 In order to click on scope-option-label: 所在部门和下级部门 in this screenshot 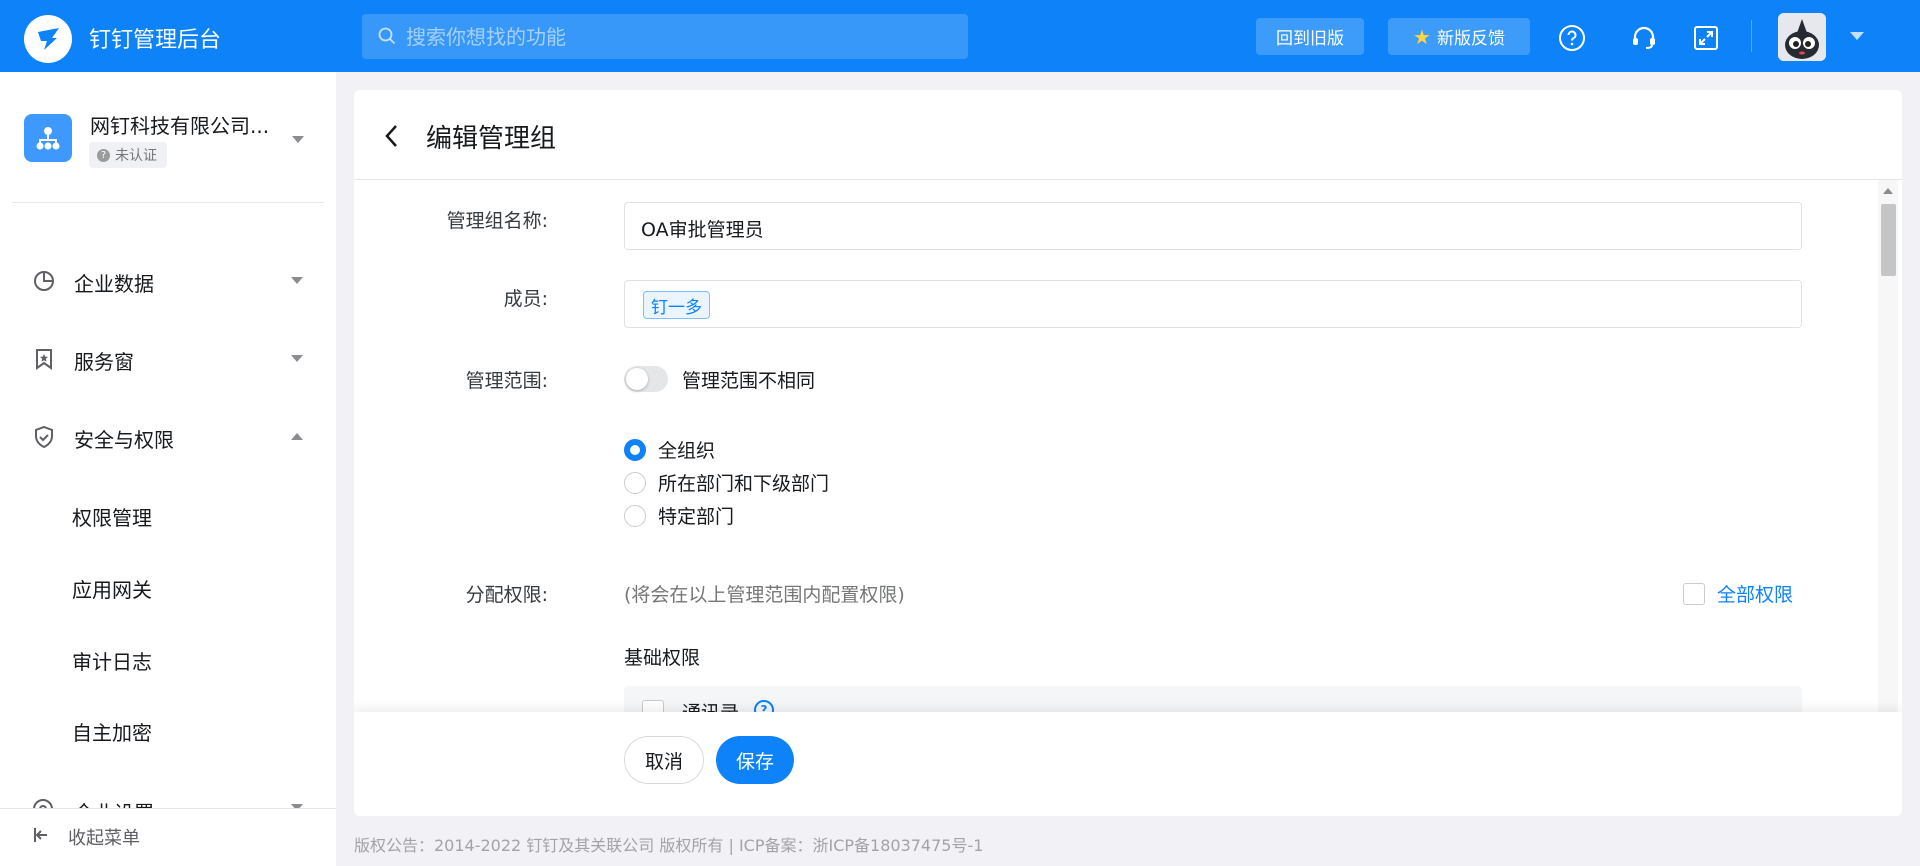, I will do `click(744, 484)`.